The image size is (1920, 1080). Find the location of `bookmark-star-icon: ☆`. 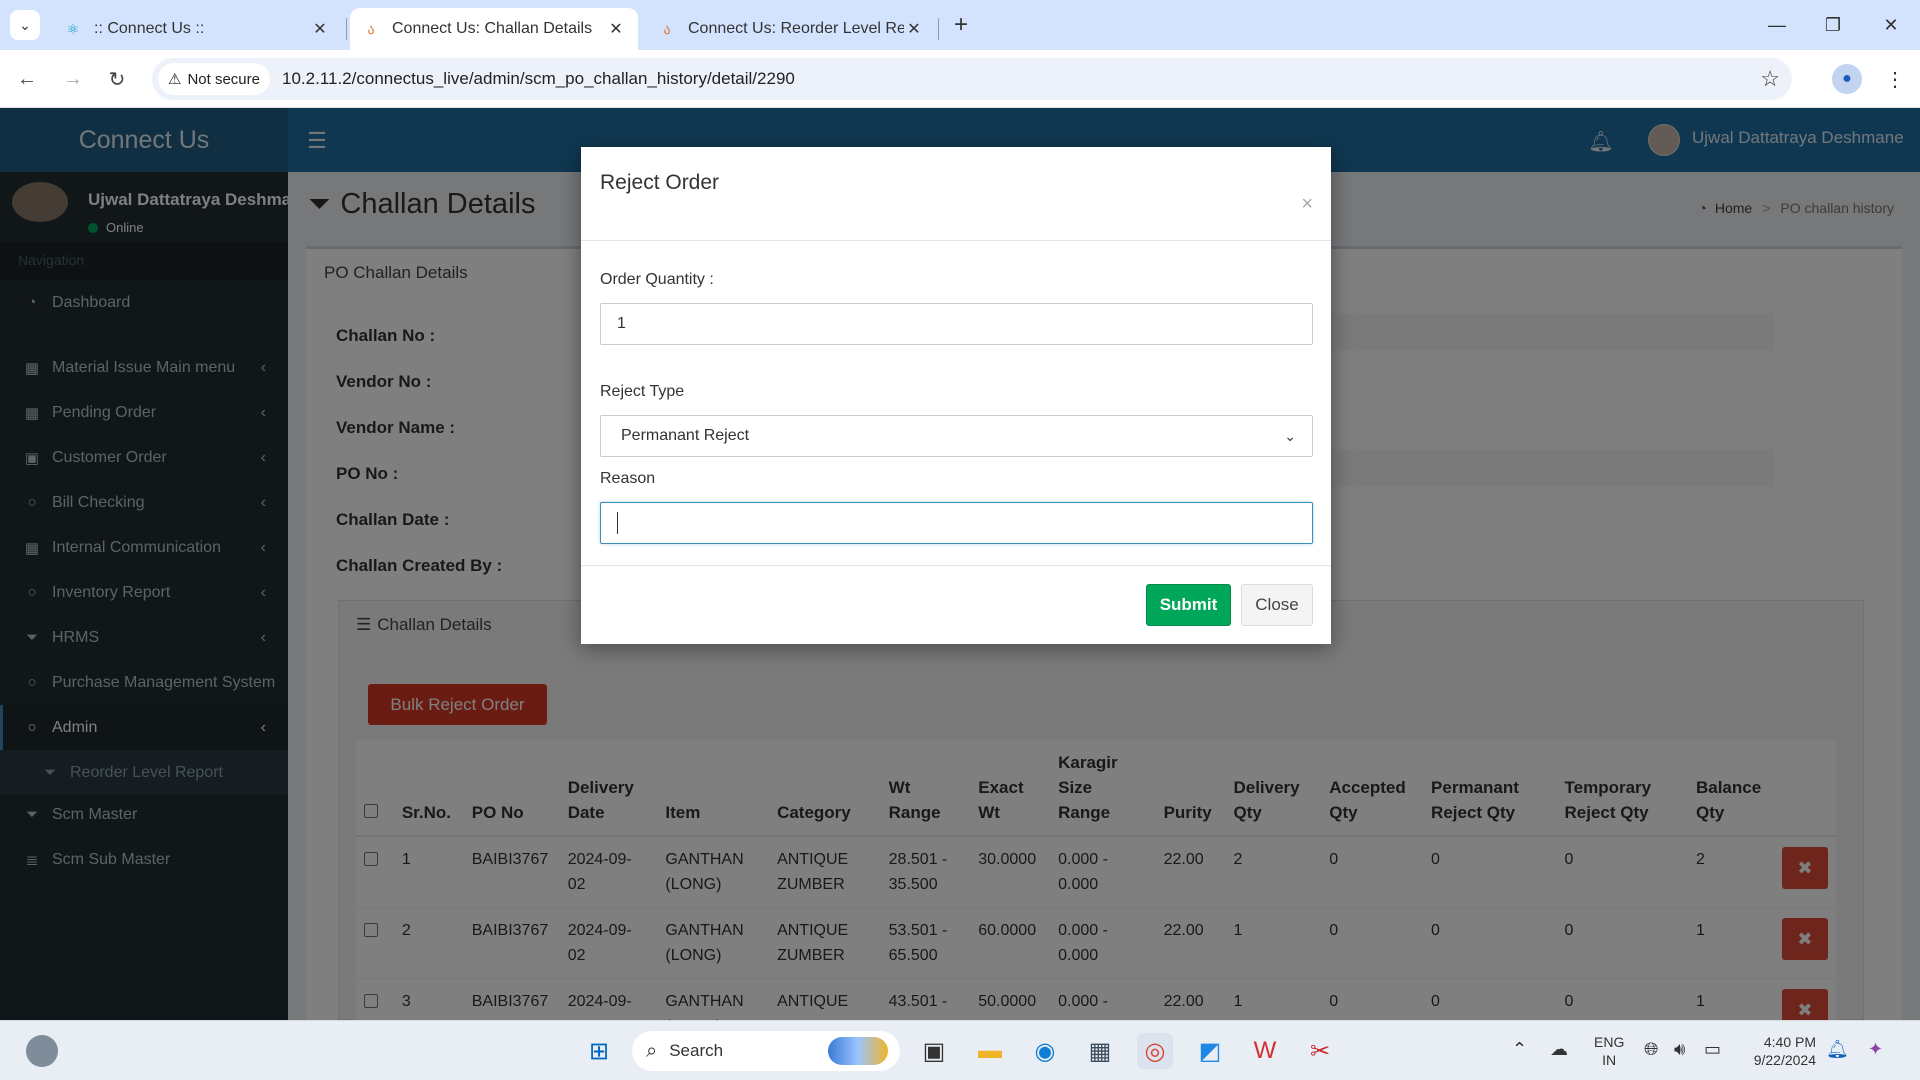

bookmark-star-icon: ☆ is located at coordinates (1770, 79).